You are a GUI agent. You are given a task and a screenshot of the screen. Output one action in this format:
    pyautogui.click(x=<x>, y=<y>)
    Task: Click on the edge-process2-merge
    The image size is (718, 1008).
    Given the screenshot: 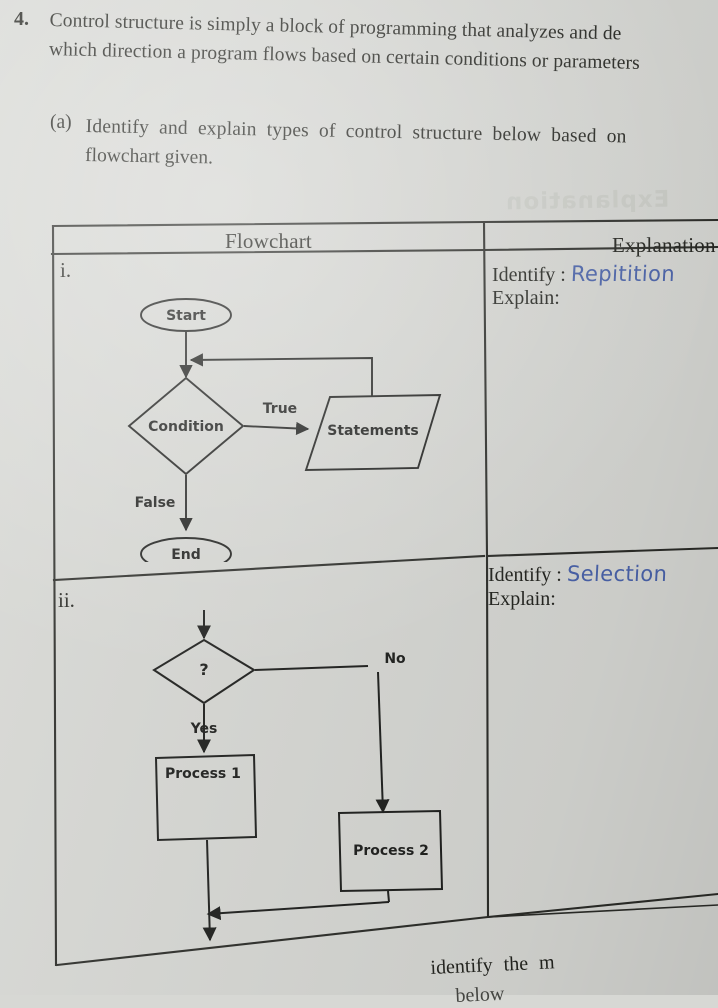 What is the action you would take?
    pyautogui.click(x=298, y=911)
    